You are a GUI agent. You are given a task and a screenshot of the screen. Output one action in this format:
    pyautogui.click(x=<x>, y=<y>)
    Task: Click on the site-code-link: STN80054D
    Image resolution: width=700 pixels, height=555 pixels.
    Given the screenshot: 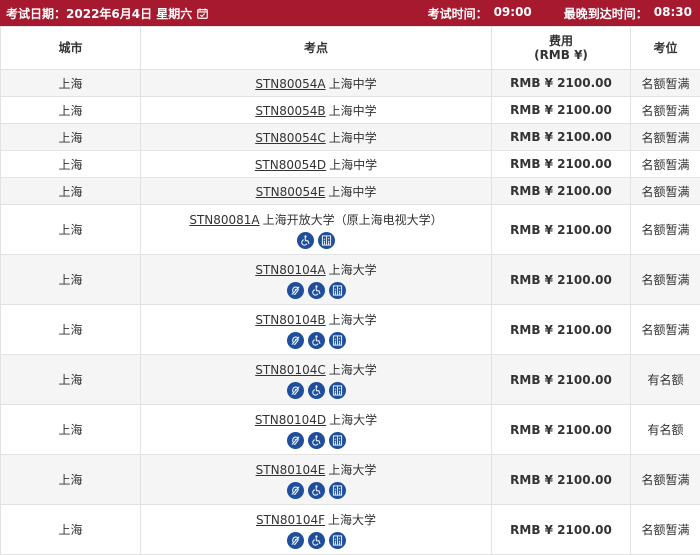 What is the action you would take?
    pyautogui.click(x=290, y=165)
    